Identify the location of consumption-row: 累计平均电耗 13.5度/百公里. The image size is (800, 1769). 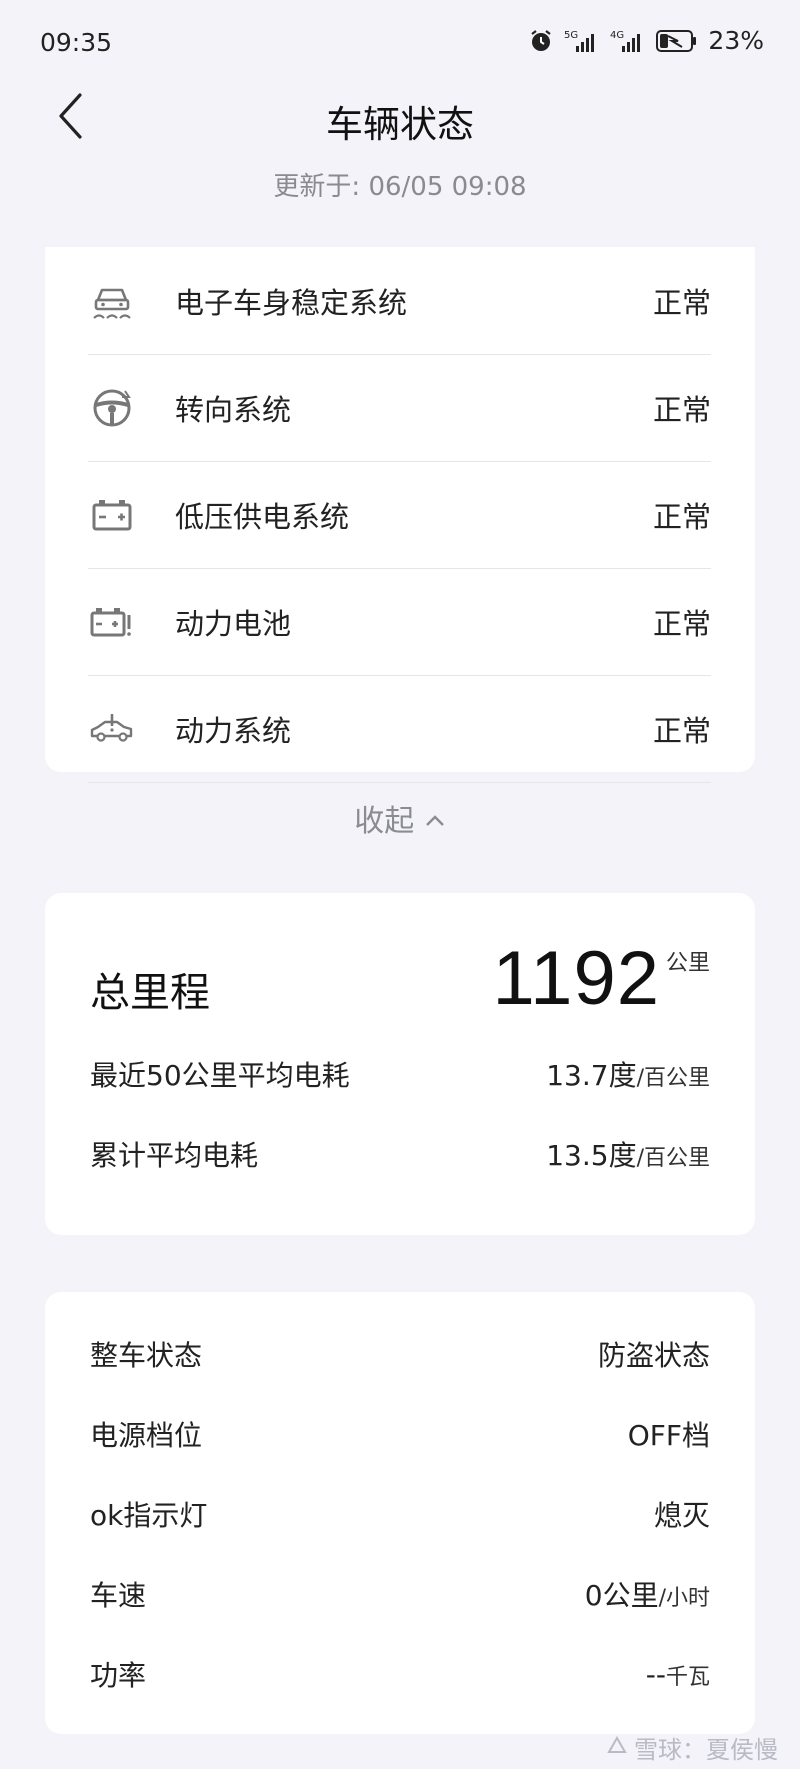
(400, 1154).